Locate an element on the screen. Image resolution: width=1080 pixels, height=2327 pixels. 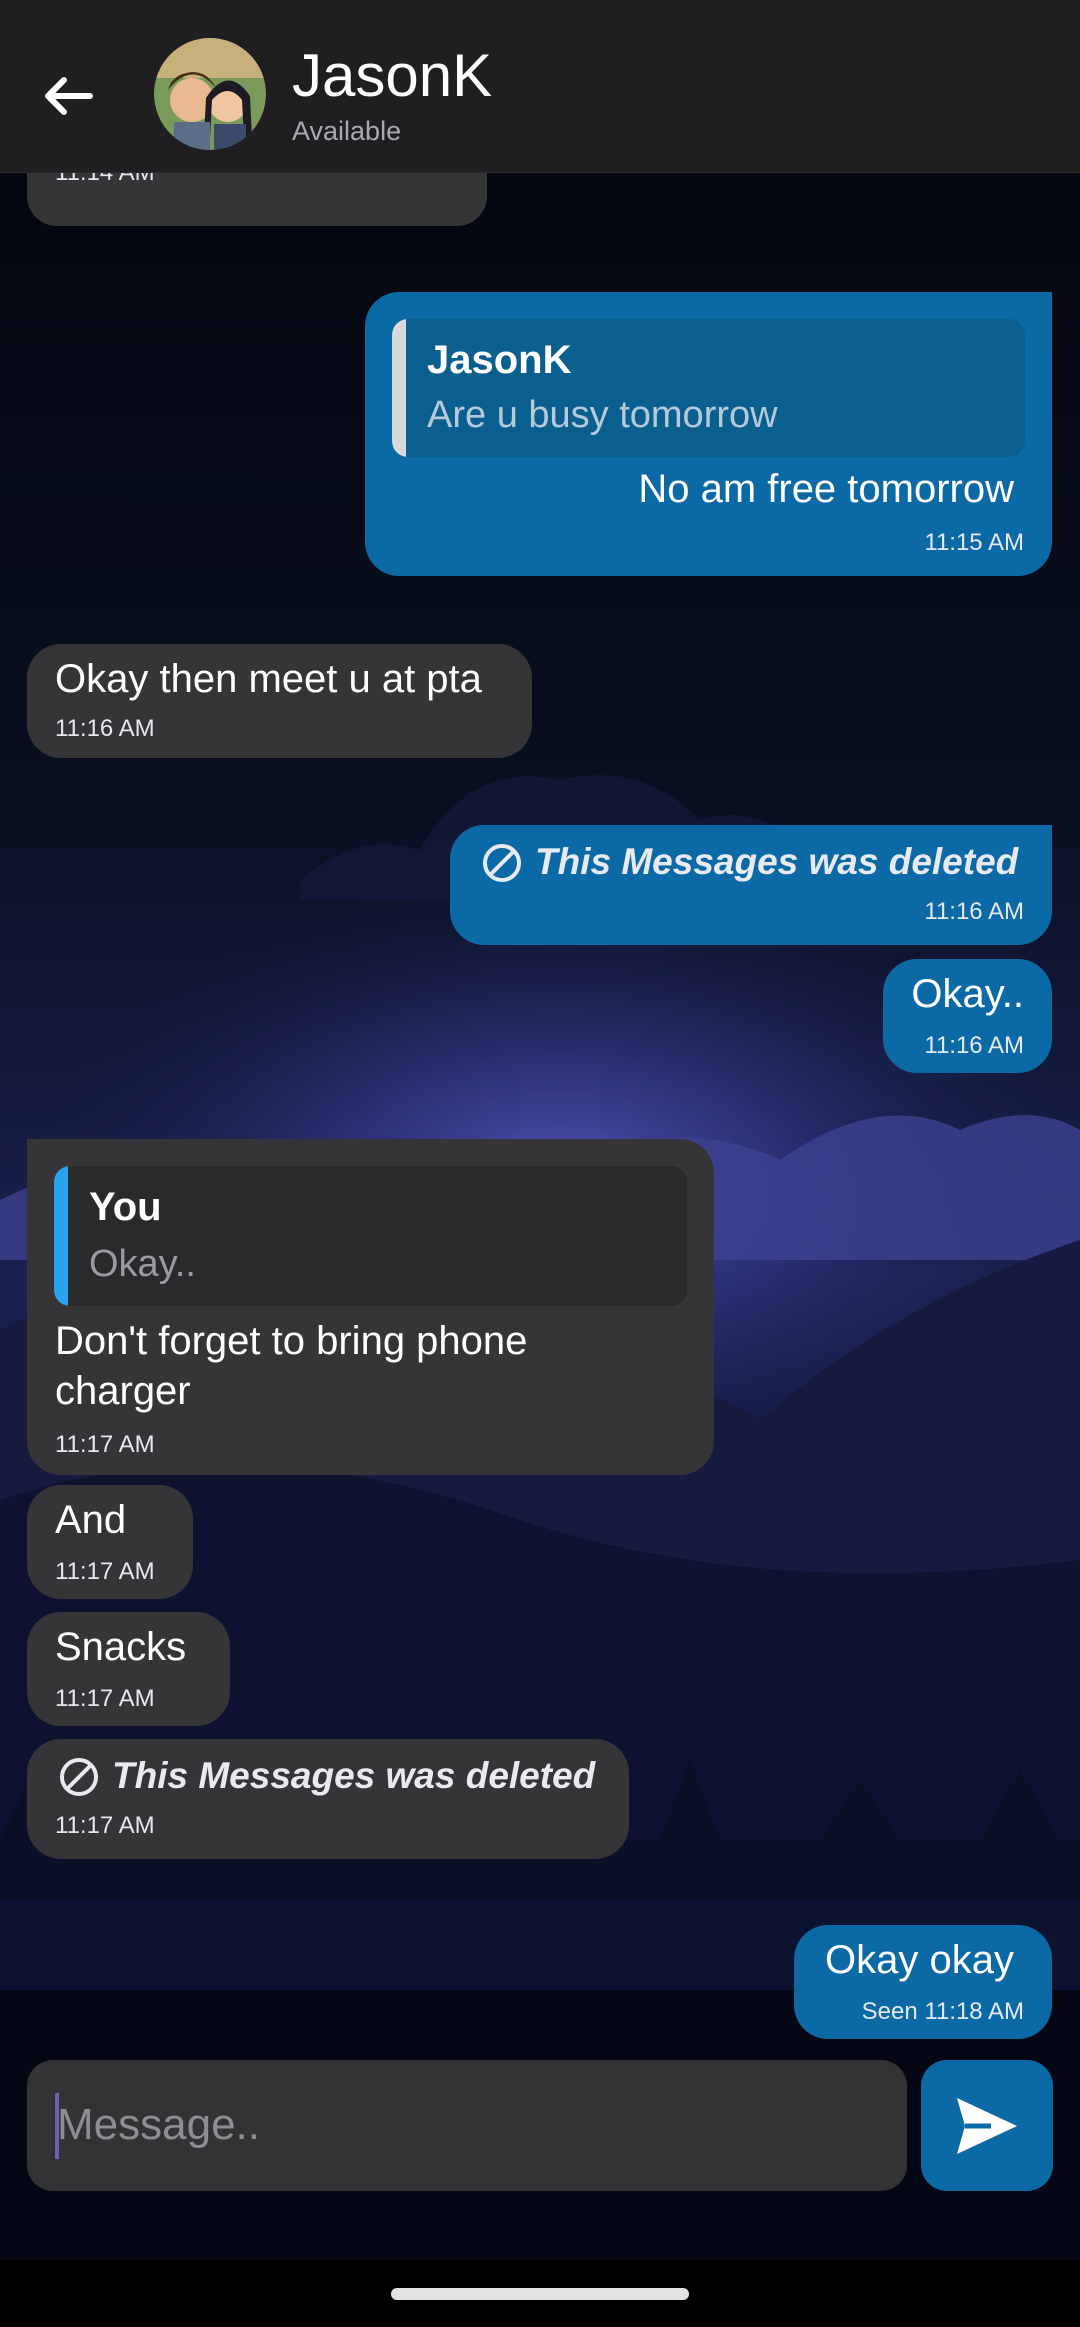
reply-sender: You is located at coordinates (125, 1207).